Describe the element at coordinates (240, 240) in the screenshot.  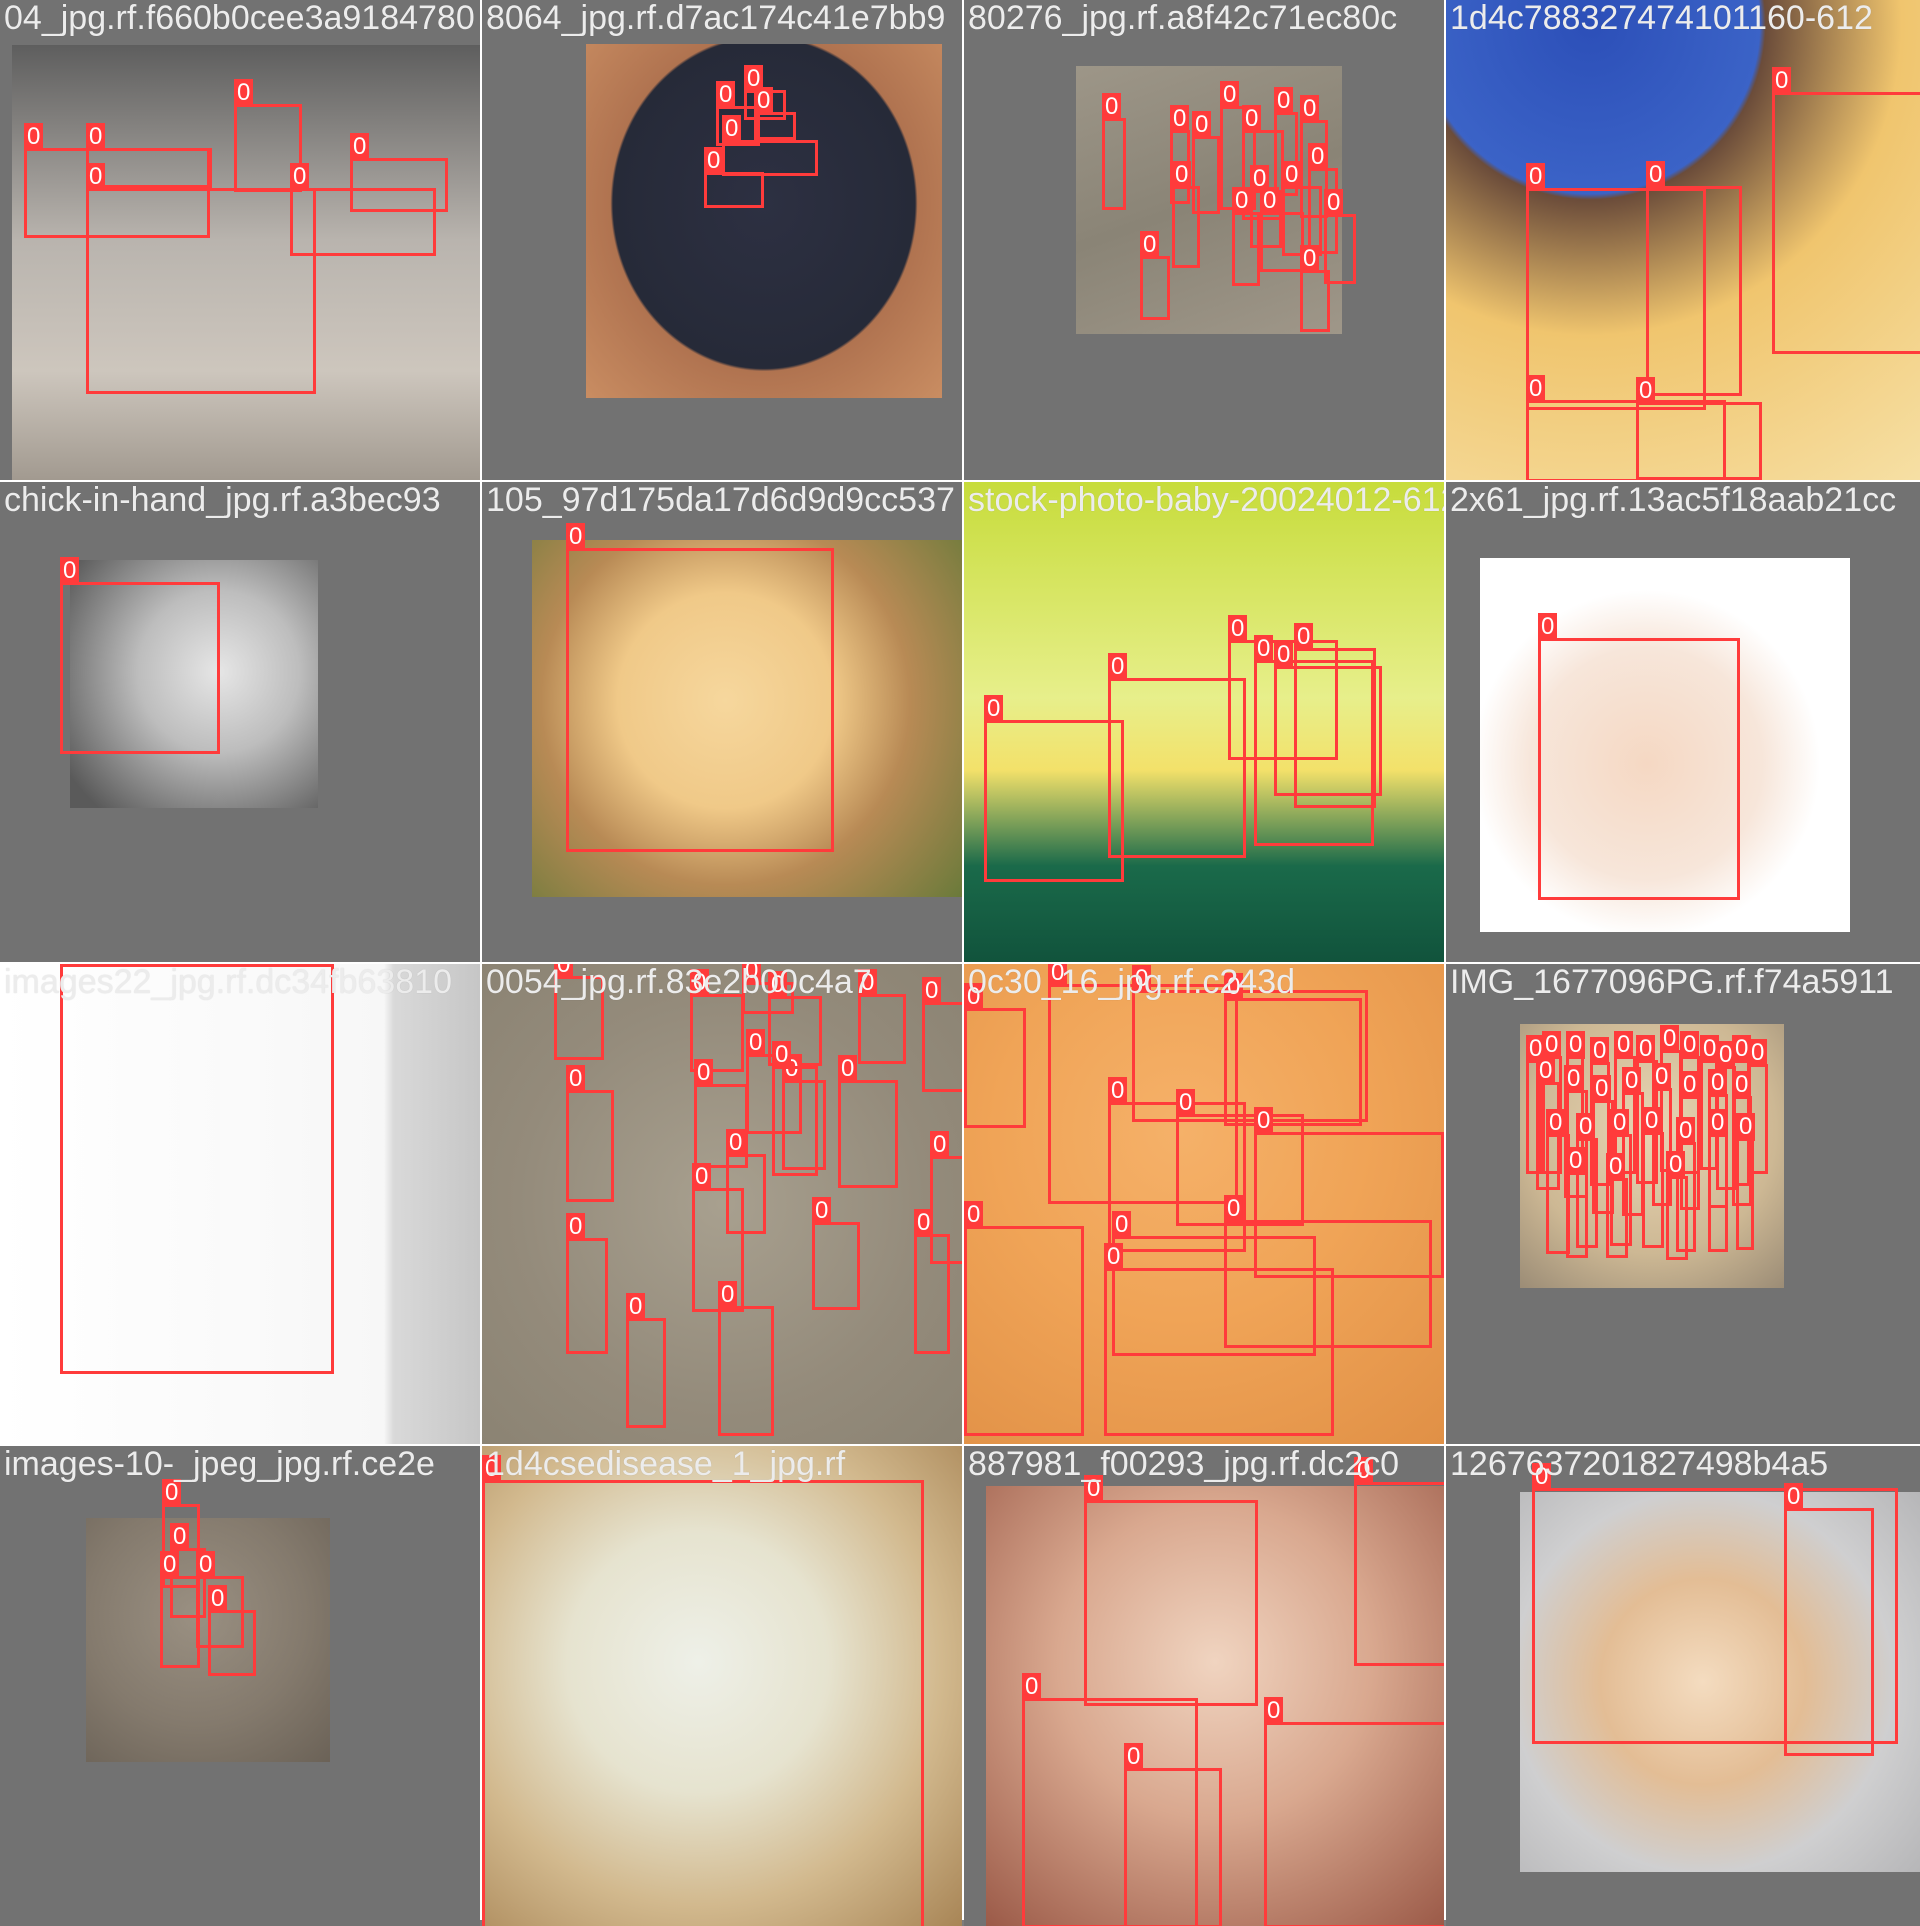
I see `mosaic-tile: 04_jpg.rf.f660b0cee3a9184780 0 0 0 0 0 0` at that location.